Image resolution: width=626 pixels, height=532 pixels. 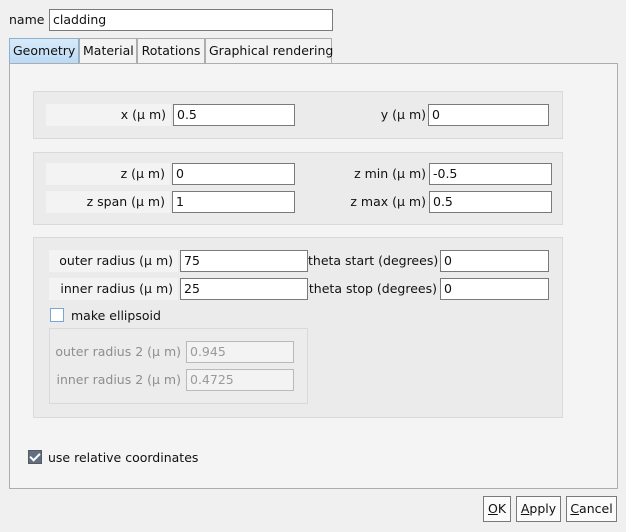 I want to click on z-max-label: z max (μ m), so click(x=388, y=201).